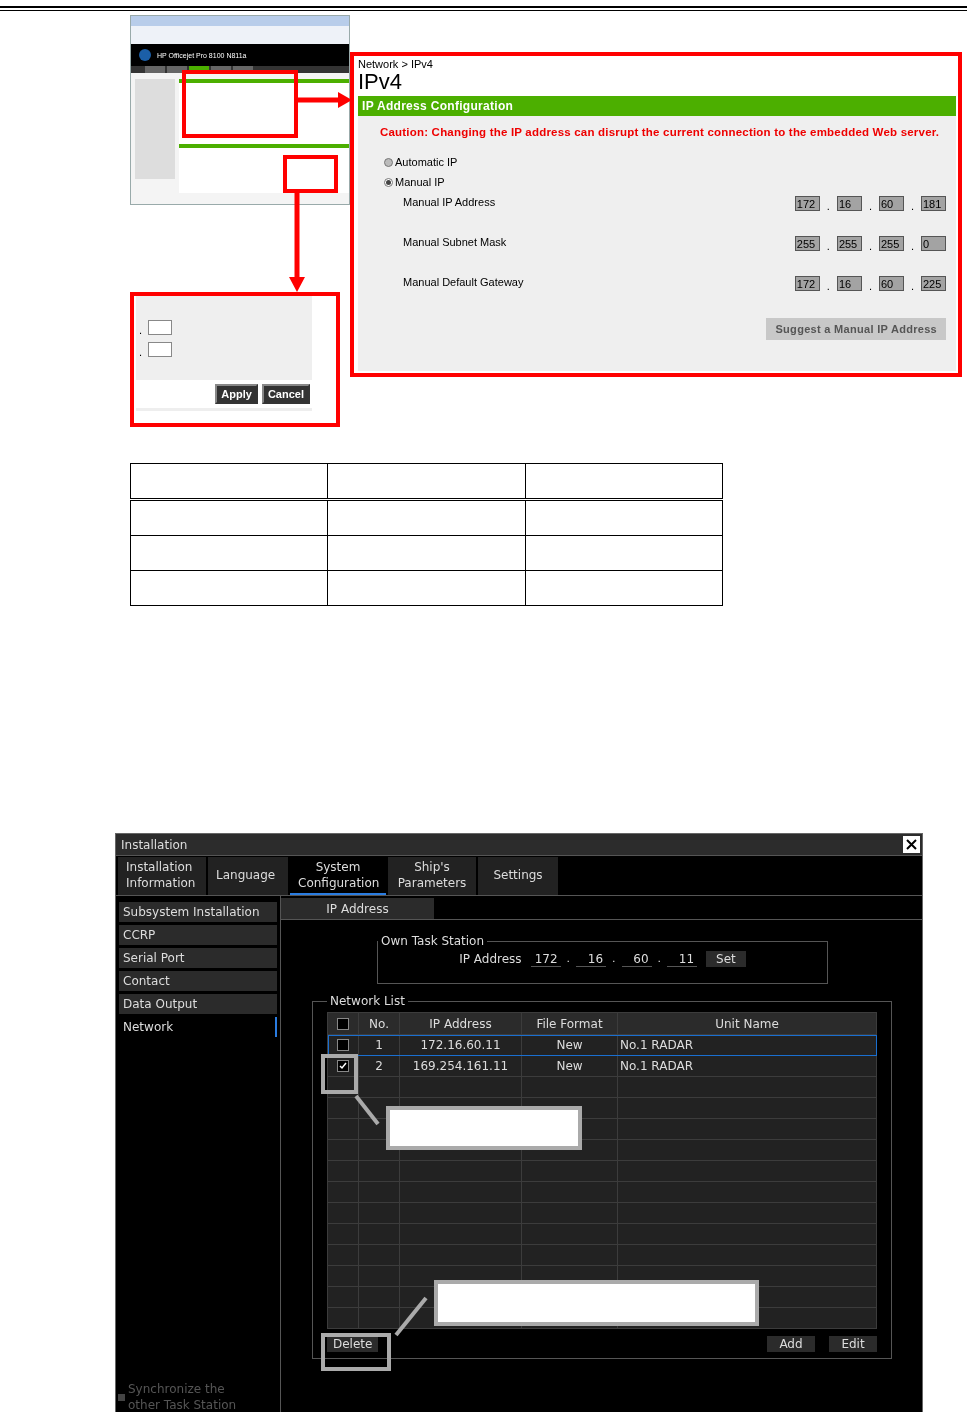 This screenshot has height=1412, width=967. What do you see at coordinates (933, 203) in the screenshot?
I see `octet-field: 181` at bounding box center [933, 203].